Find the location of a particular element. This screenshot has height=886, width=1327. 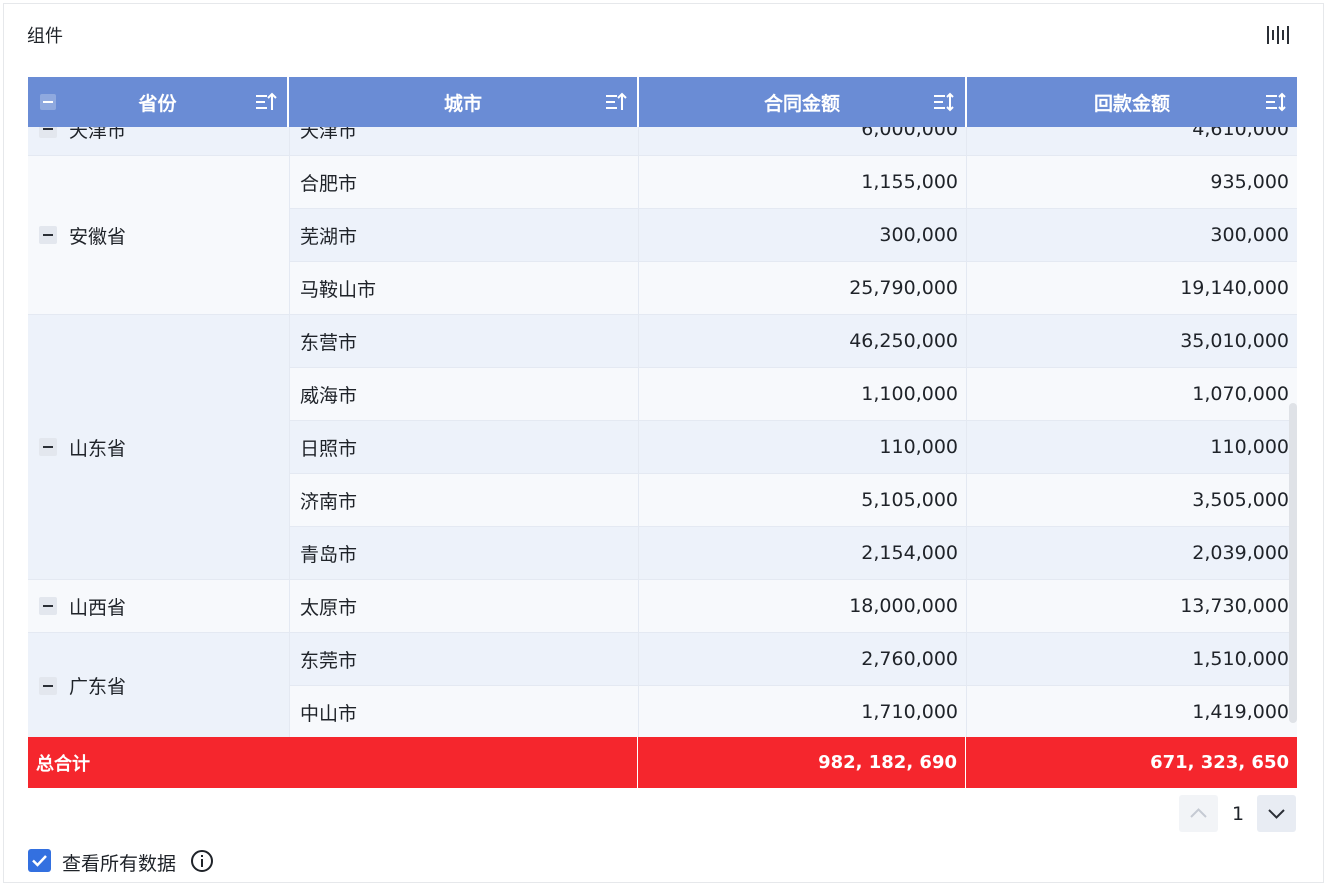

grand-total-label: 总合计 is located at coordinates (333, 762).